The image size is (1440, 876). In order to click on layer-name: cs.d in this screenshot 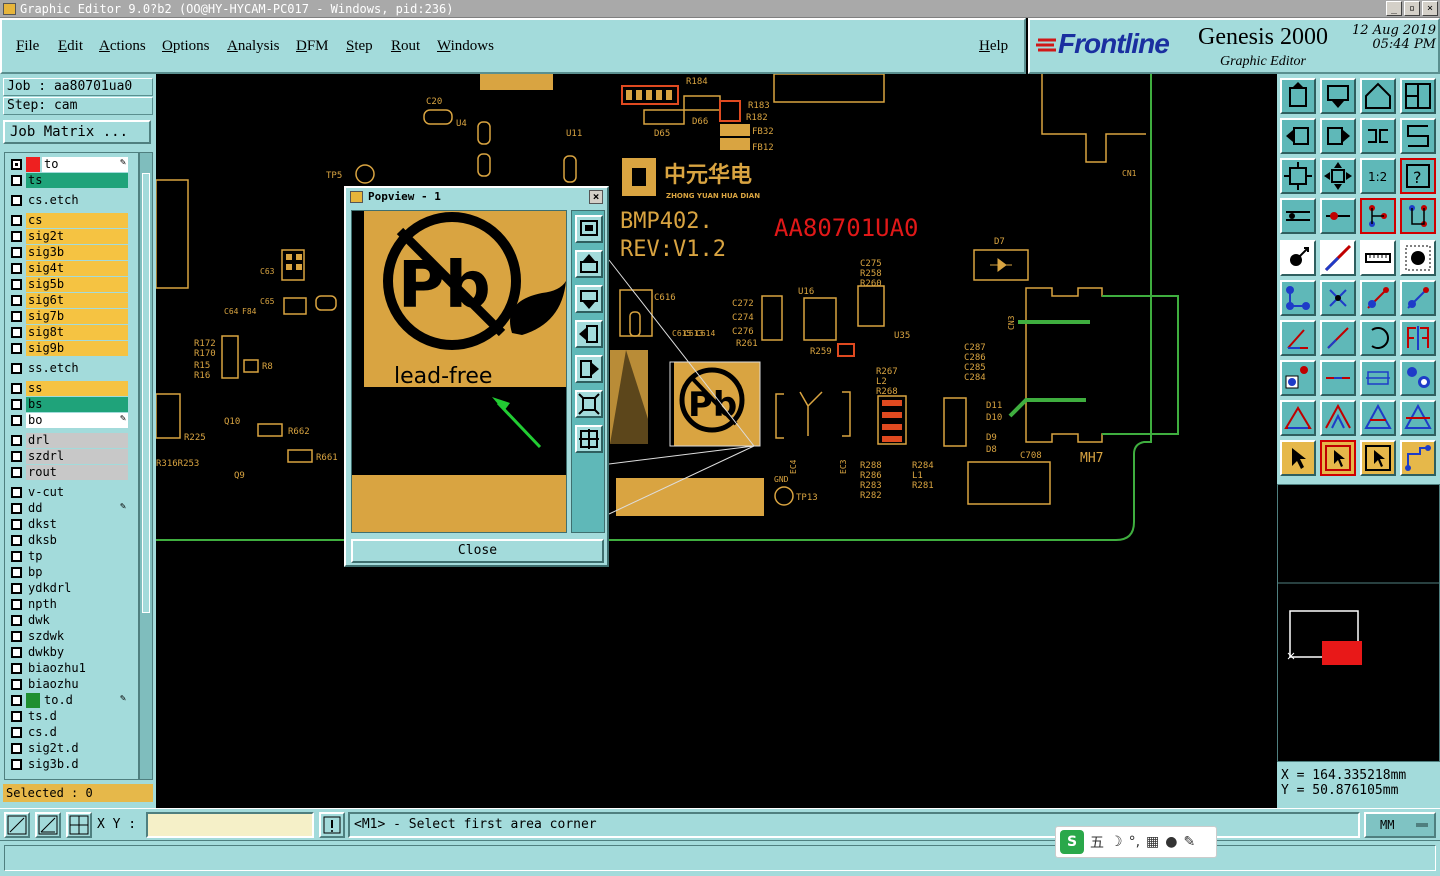, I will do `click(77, 732)`.